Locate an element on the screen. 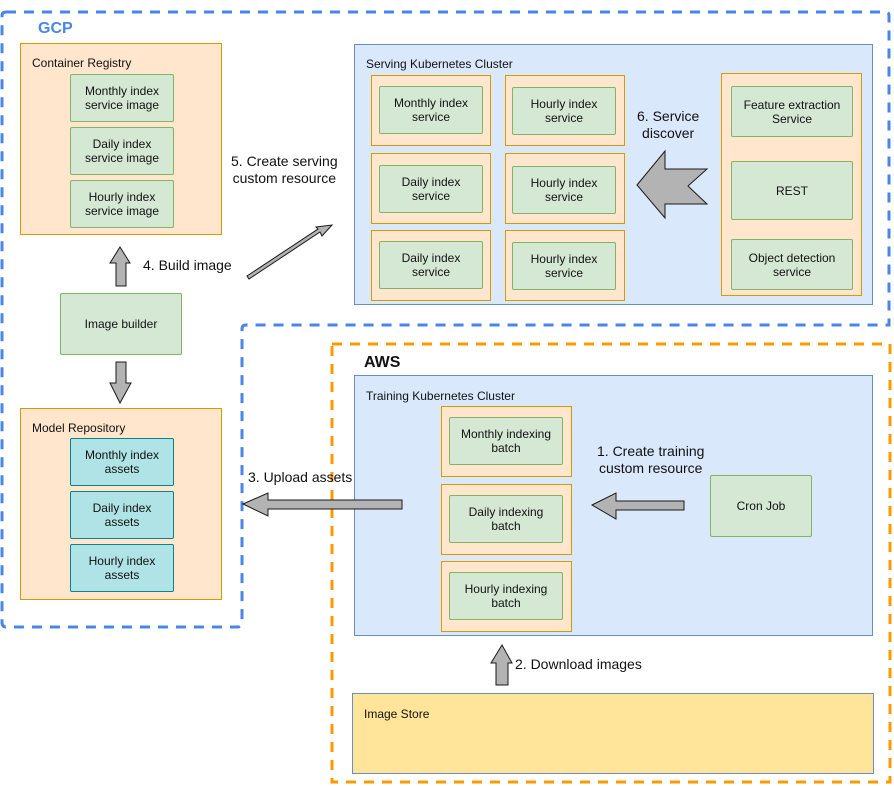 The width and height of the screenshot is (894, 786). batch-monthly: Monthly indexing batch is located at coordinates (506, 441).